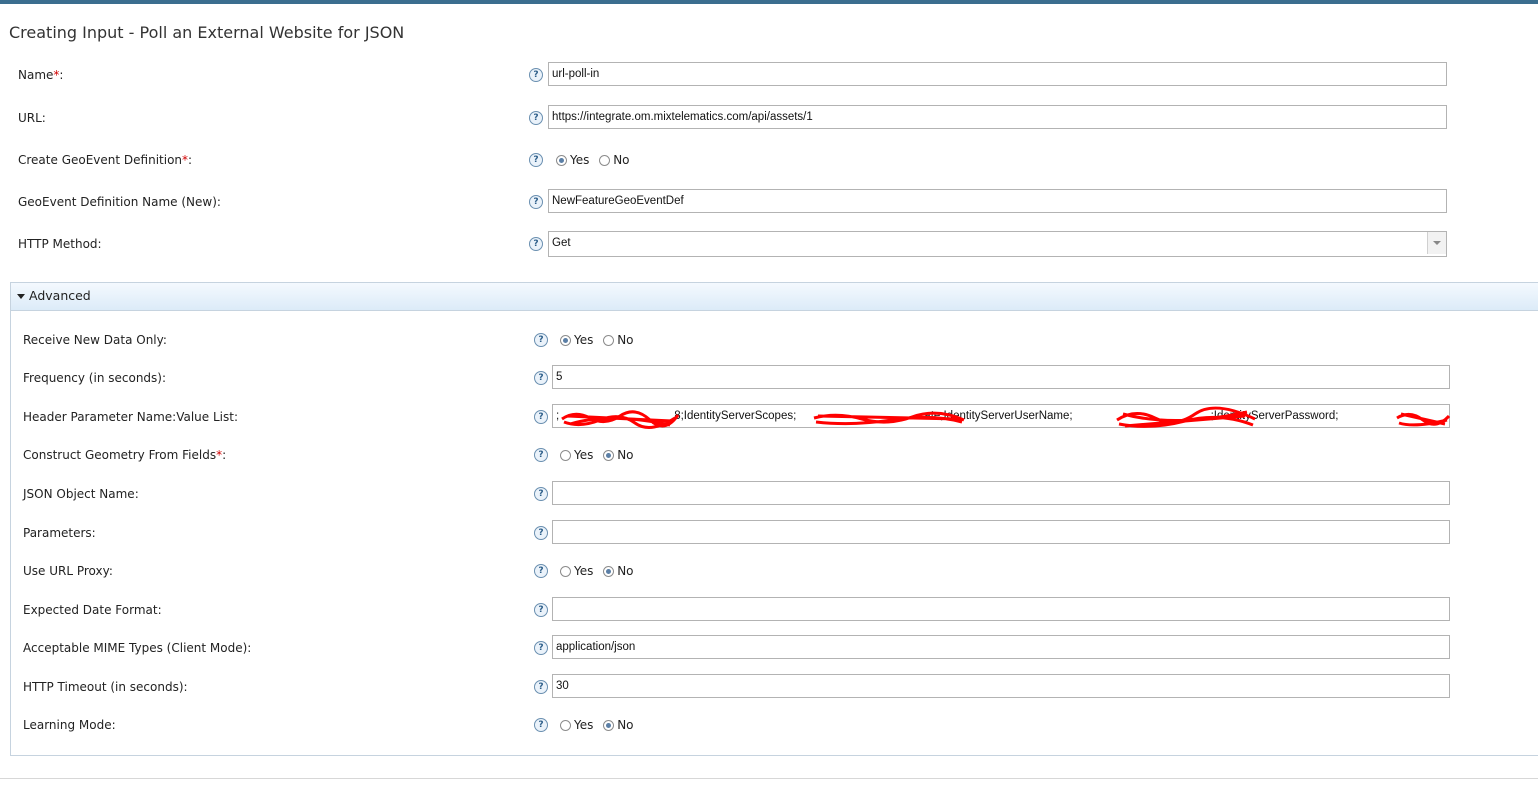 The height and width of the screenshot is (789, 1538). What do you see at coordinates (1001, 647) in the screenshot?
I see `mime-types-input: application/json` at bounding box center [1001, 647].